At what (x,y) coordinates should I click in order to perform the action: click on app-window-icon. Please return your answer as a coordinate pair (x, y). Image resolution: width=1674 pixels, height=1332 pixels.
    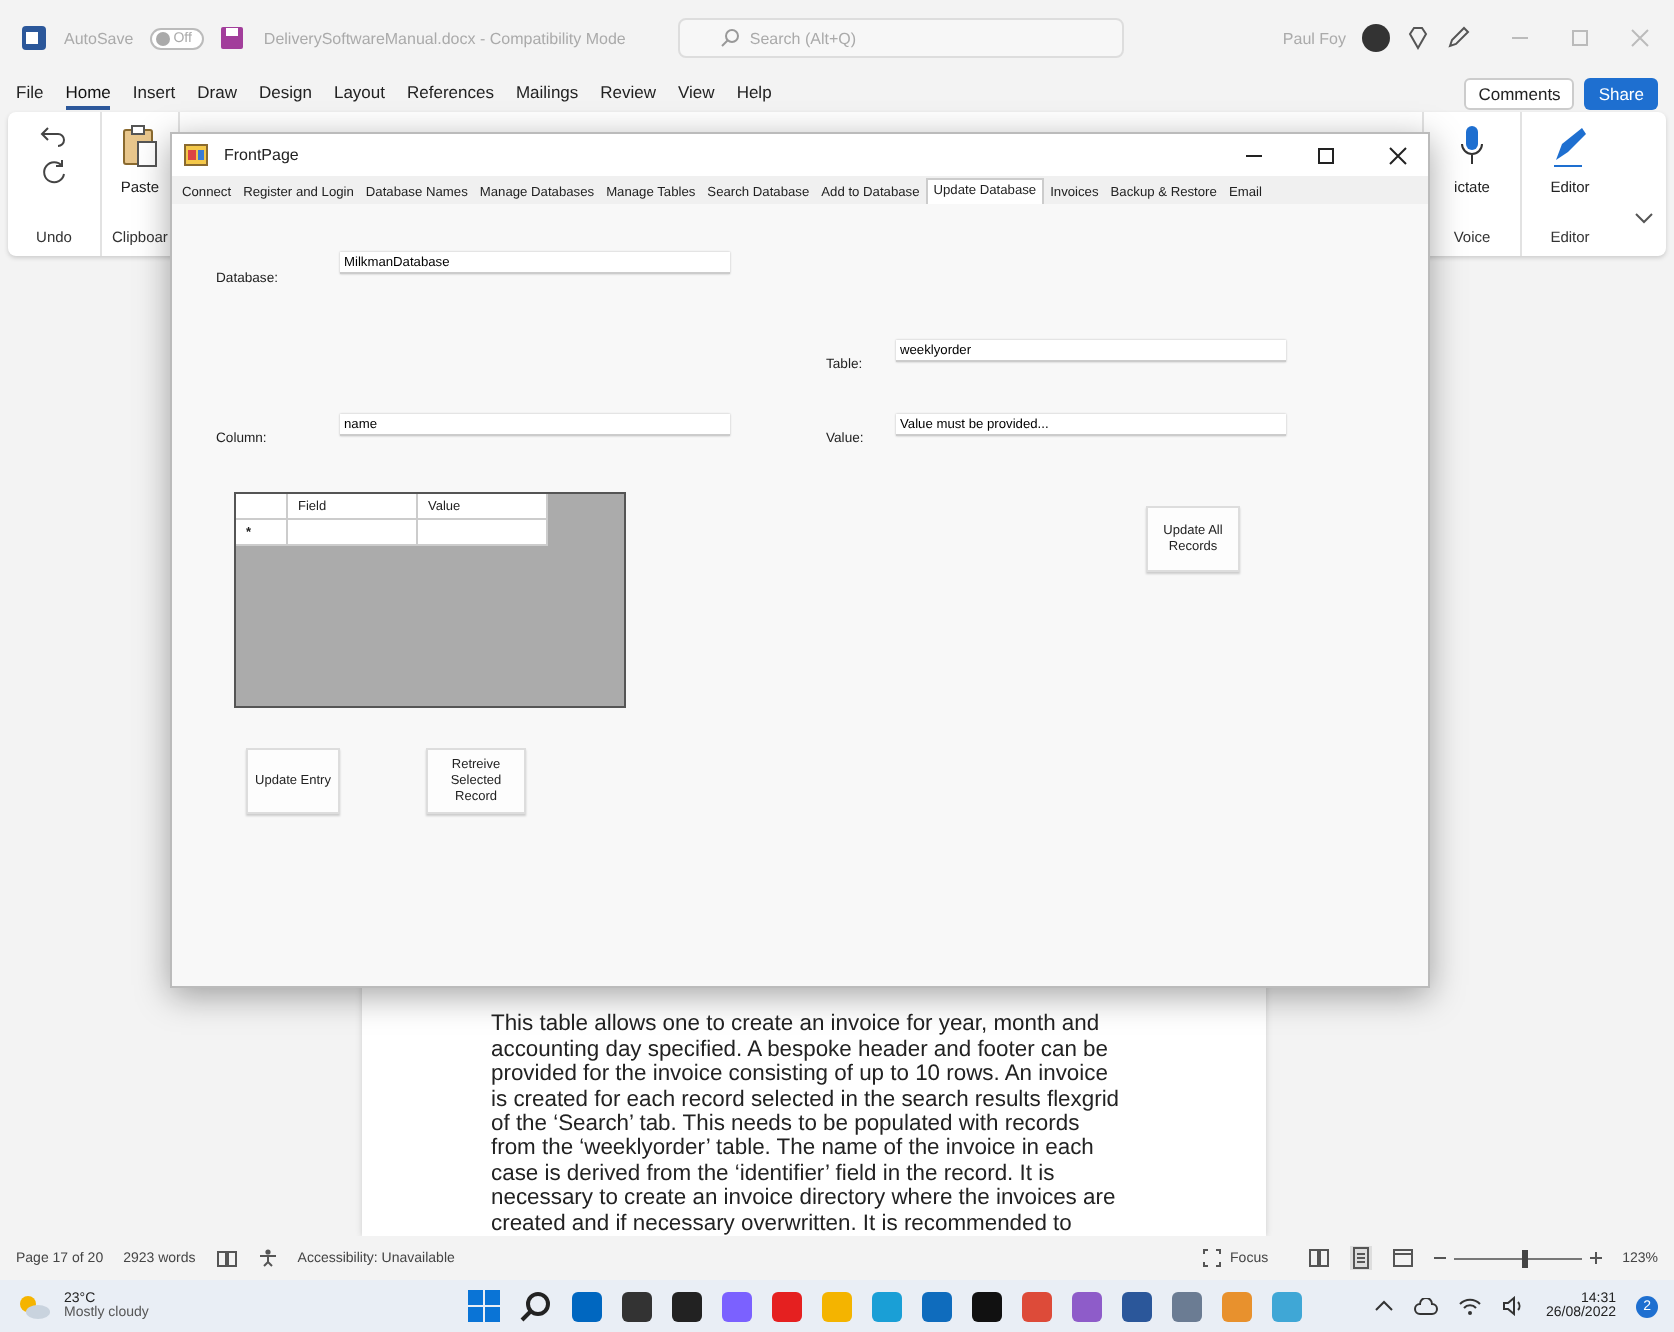
    Looking at the image, I should click on (196, 155).